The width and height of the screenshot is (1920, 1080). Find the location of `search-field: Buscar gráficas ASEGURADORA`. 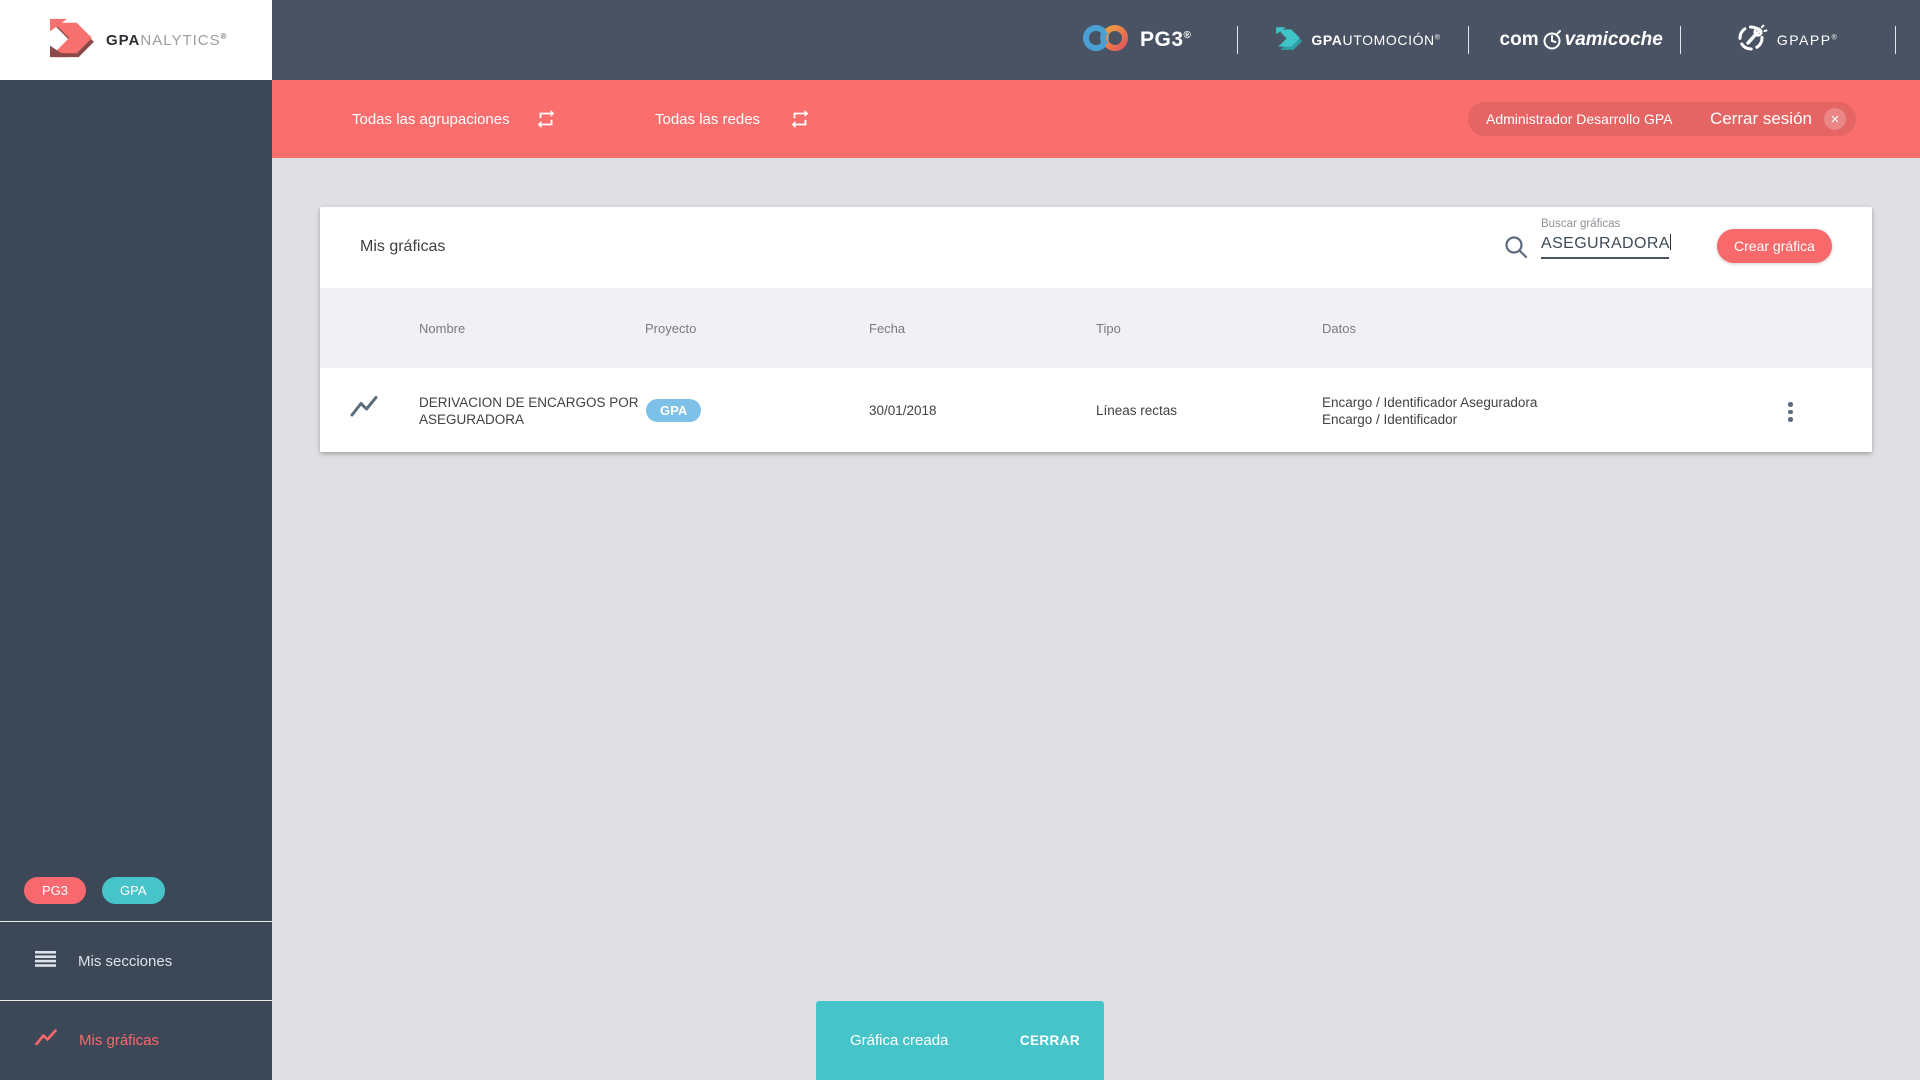

search-field: Buscar gráficas ASEGURADORA is located at coordinates (1606, 238).